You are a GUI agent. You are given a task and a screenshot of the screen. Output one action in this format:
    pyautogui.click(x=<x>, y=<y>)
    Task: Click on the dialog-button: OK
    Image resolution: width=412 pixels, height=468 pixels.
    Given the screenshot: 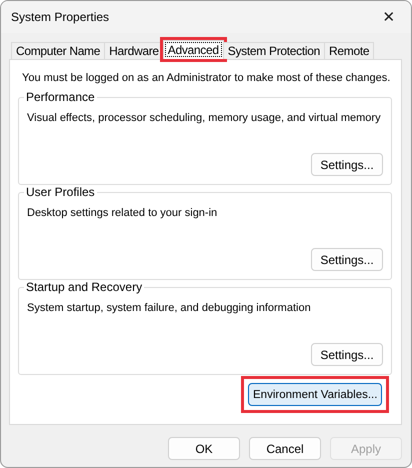 What is the action you would take?
    pyautogui.click(x=204, y=448)
    